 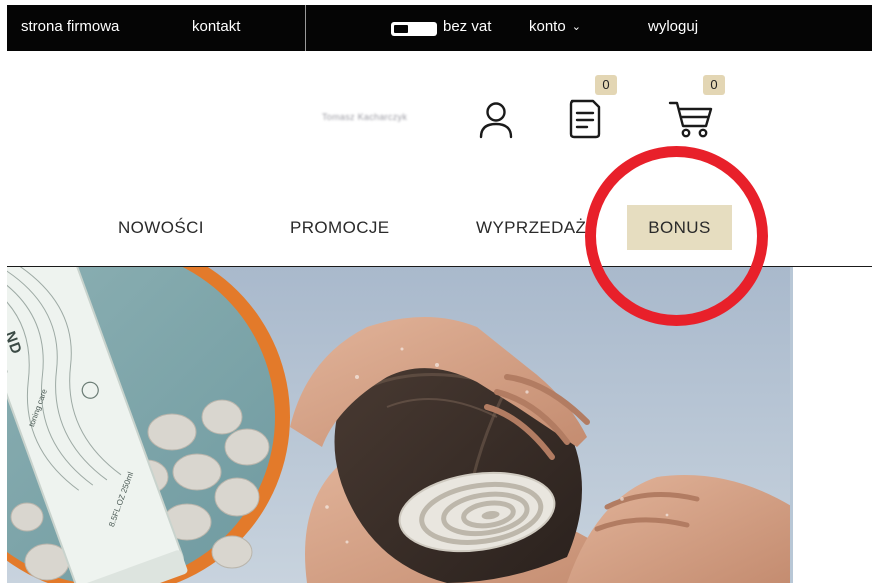 What do you see at coordinates (576, 27) in the screenshot?
I see `chevron-down-icon: ⌄` at bounding box center [576, 27].